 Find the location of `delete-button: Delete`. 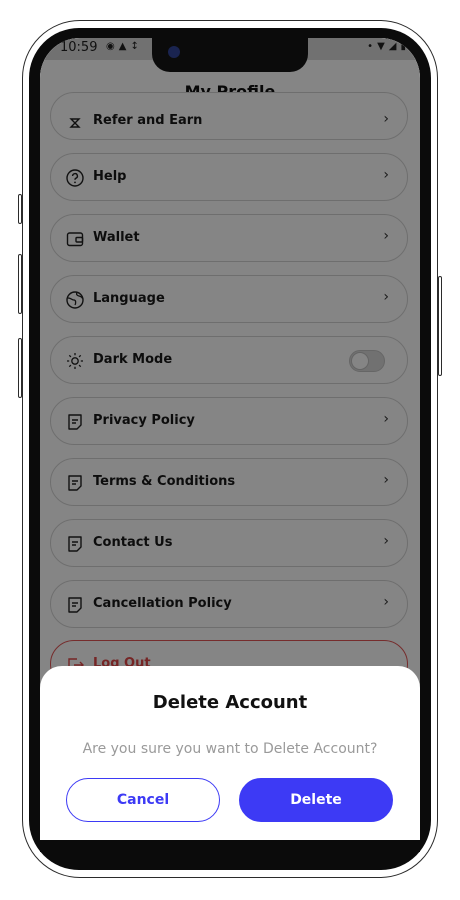

delete-button: Delete is located at coordinates (316, 800).